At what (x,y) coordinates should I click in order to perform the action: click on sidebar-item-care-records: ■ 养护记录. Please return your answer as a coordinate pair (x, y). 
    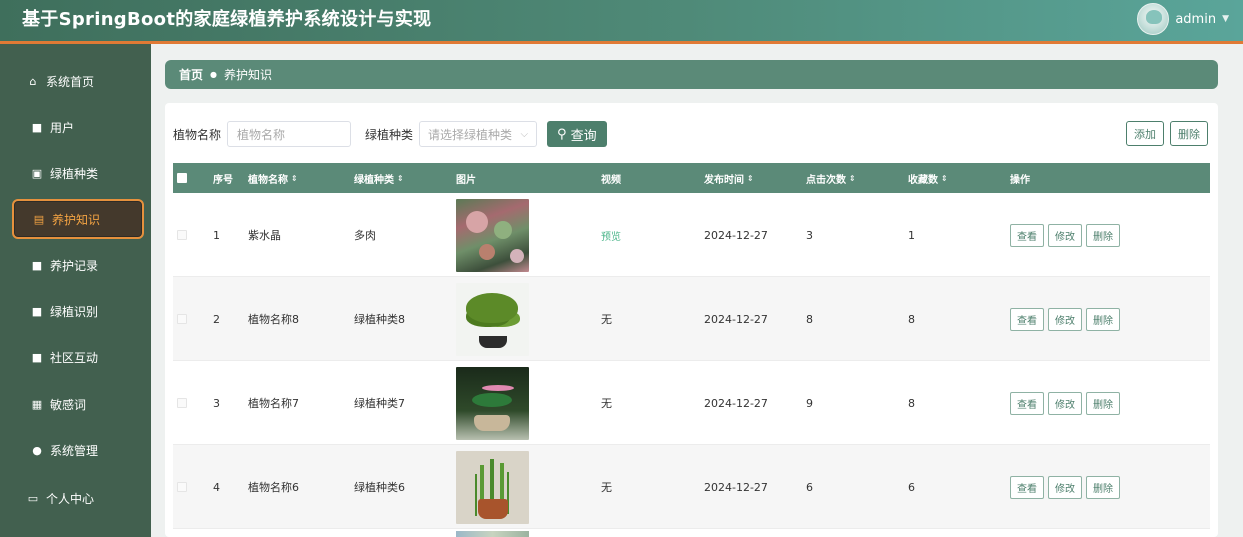
    Looking at the image, I should click on (78, 265).